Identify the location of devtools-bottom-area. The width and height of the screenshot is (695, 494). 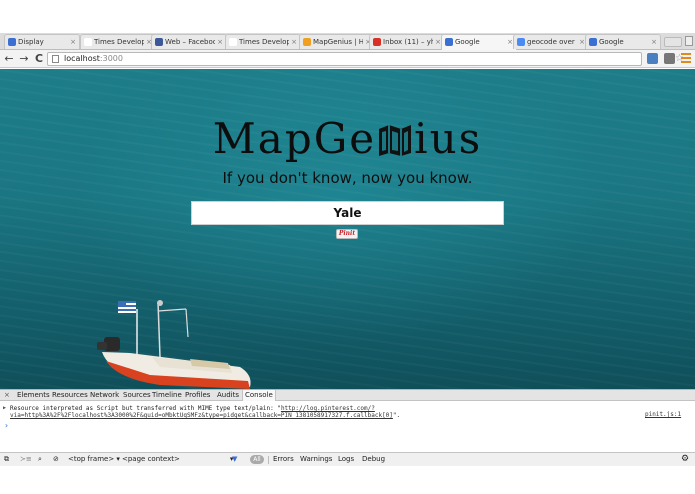
(347, 480).